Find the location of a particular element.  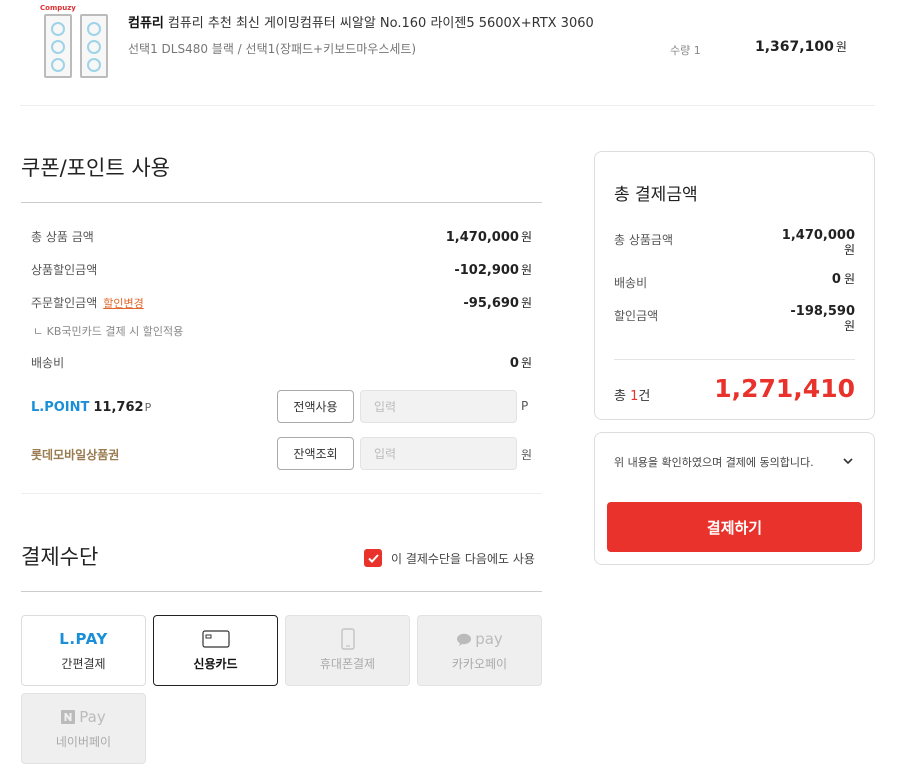

product-discount-label: 상품할인금액 is located at coordinates (64, 270).